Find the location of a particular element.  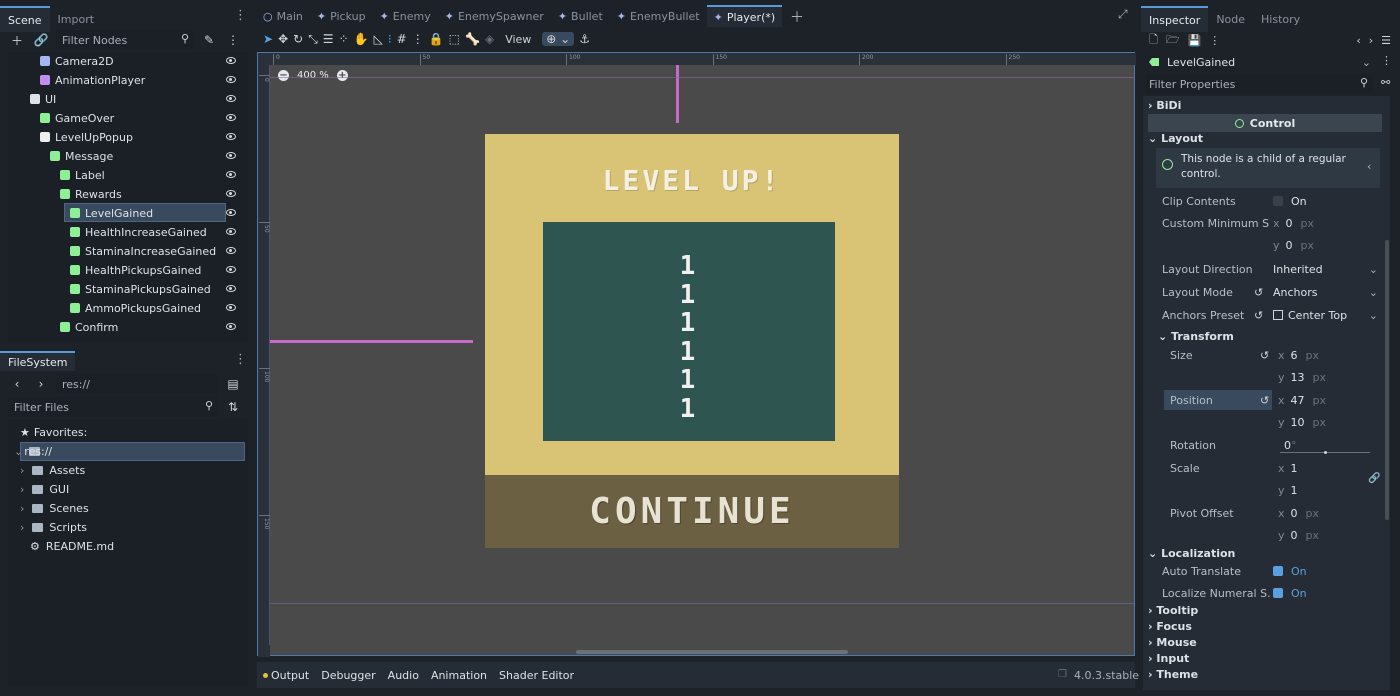

rotation-slider is located at coordinates (1325, 452).